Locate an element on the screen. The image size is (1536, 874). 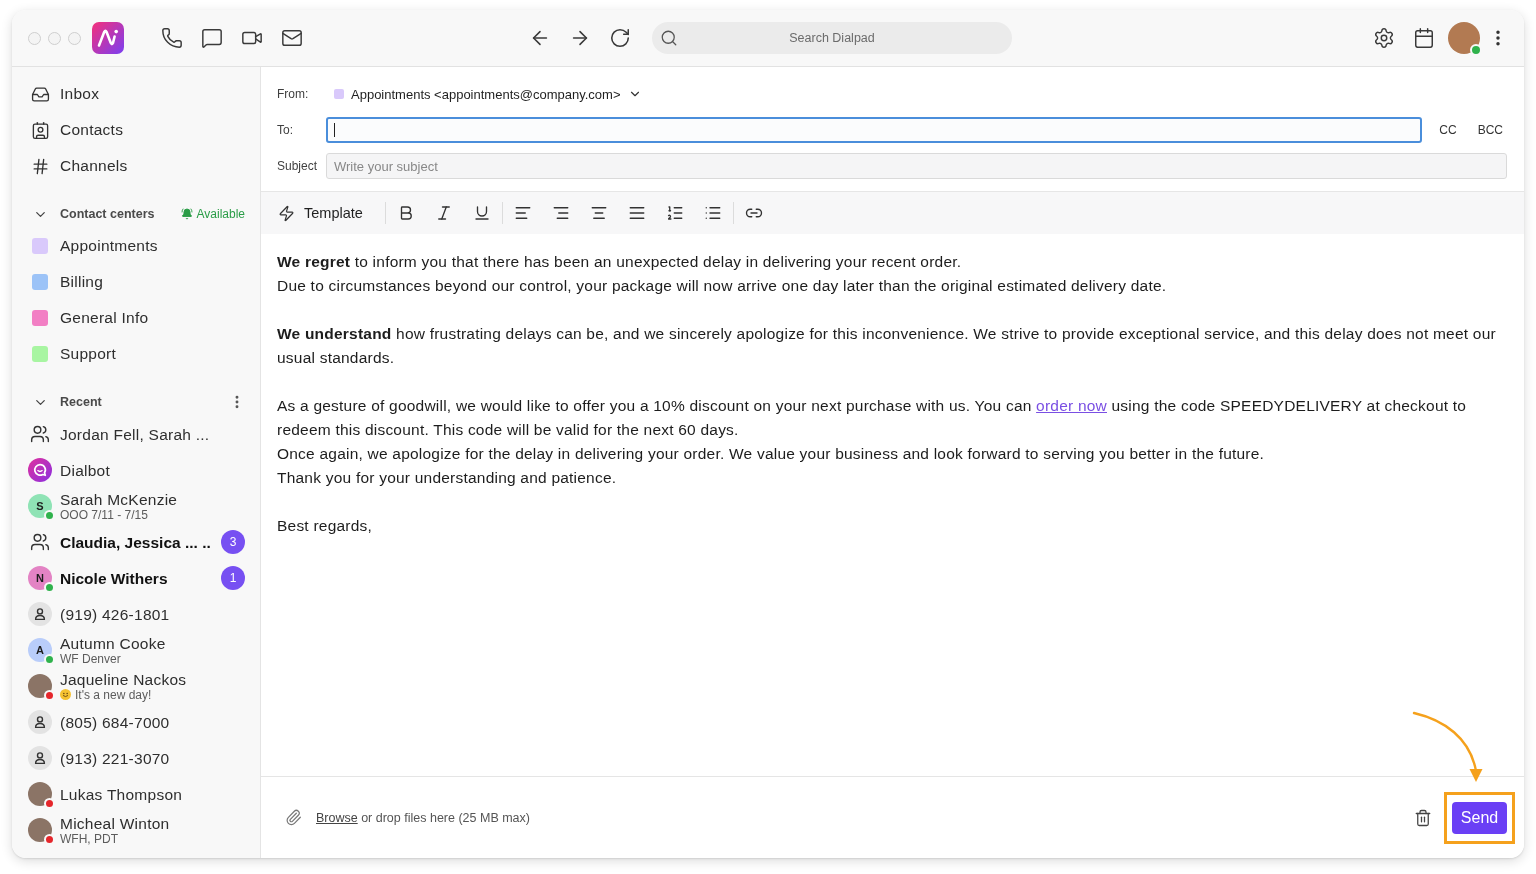
bullet-list-icon is located at coordinates (712, 213).